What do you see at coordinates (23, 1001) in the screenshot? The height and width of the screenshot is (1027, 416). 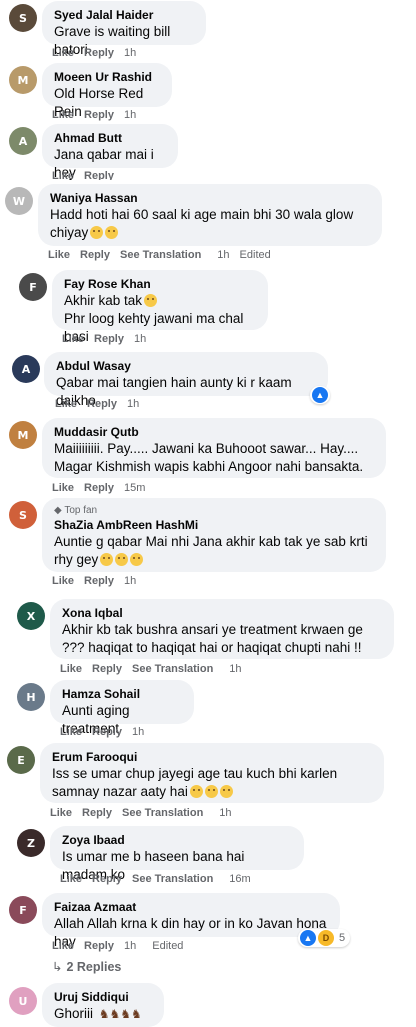 I see `avatar: U` at bounding box center [23, 1001].